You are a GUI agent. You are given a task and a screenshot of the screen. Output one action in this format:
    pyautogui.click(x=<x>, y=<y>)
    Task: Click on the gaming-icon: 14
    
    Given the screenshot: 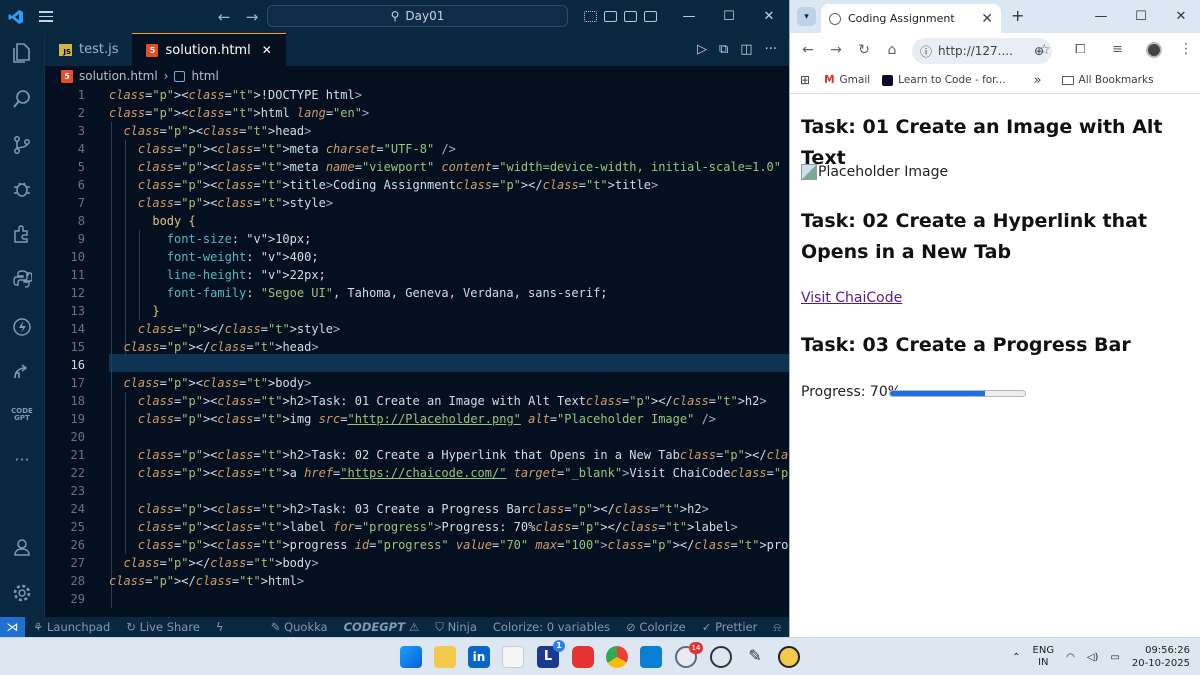 What is the action you would take?
    pyautogui.click(x=689, y=655)
    